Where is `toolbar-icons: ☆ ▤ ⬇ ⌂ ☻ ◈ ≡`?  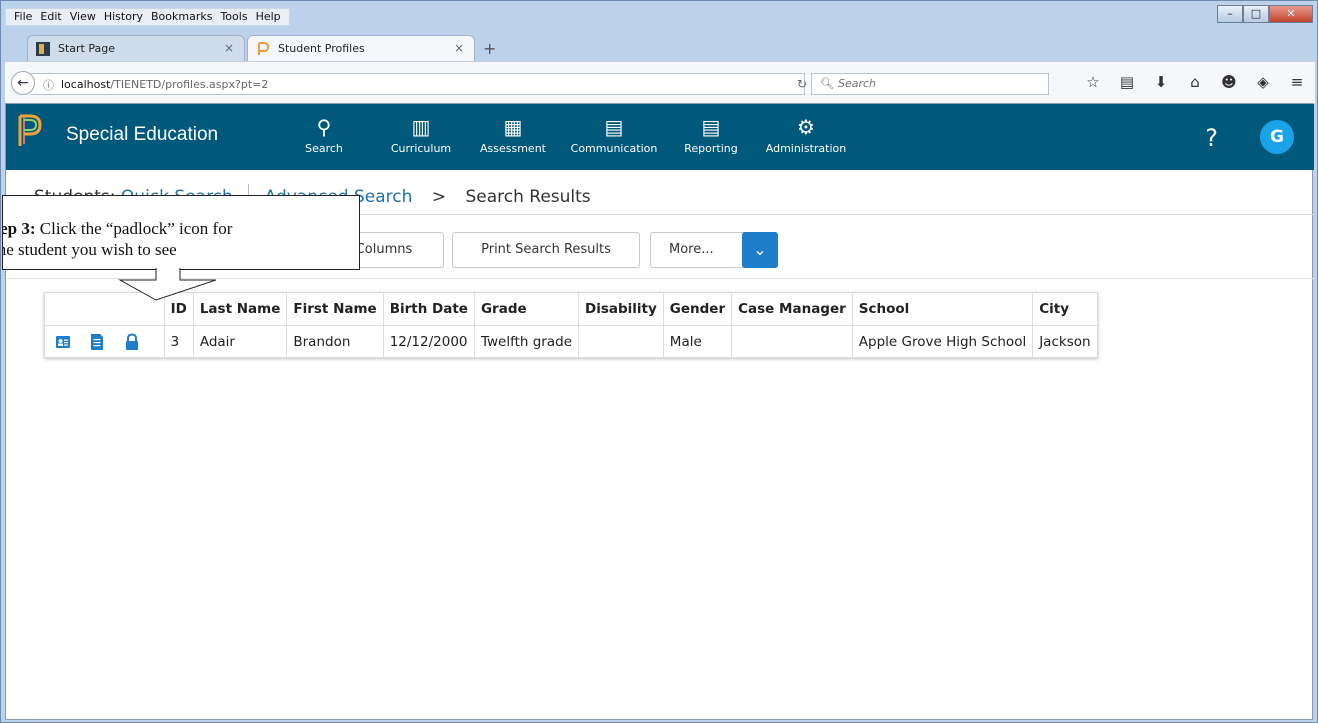
toolbar-icons: ☆ ▤ ⬇ ⌂ ☻ ◈ ≡ is located at coordinates (1195, 82).